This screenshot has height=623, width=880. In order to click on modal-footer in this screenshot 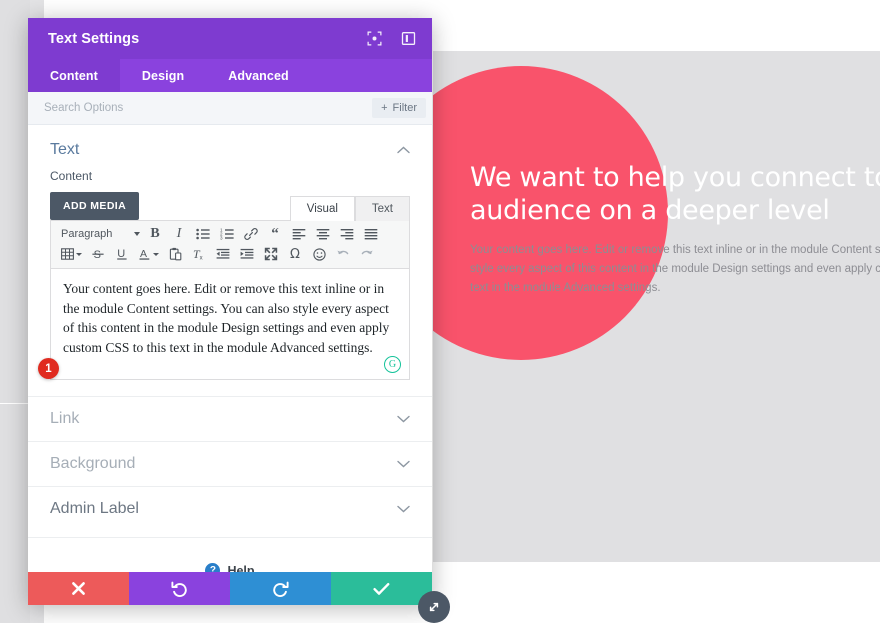, I will do `click(230, 588)`.